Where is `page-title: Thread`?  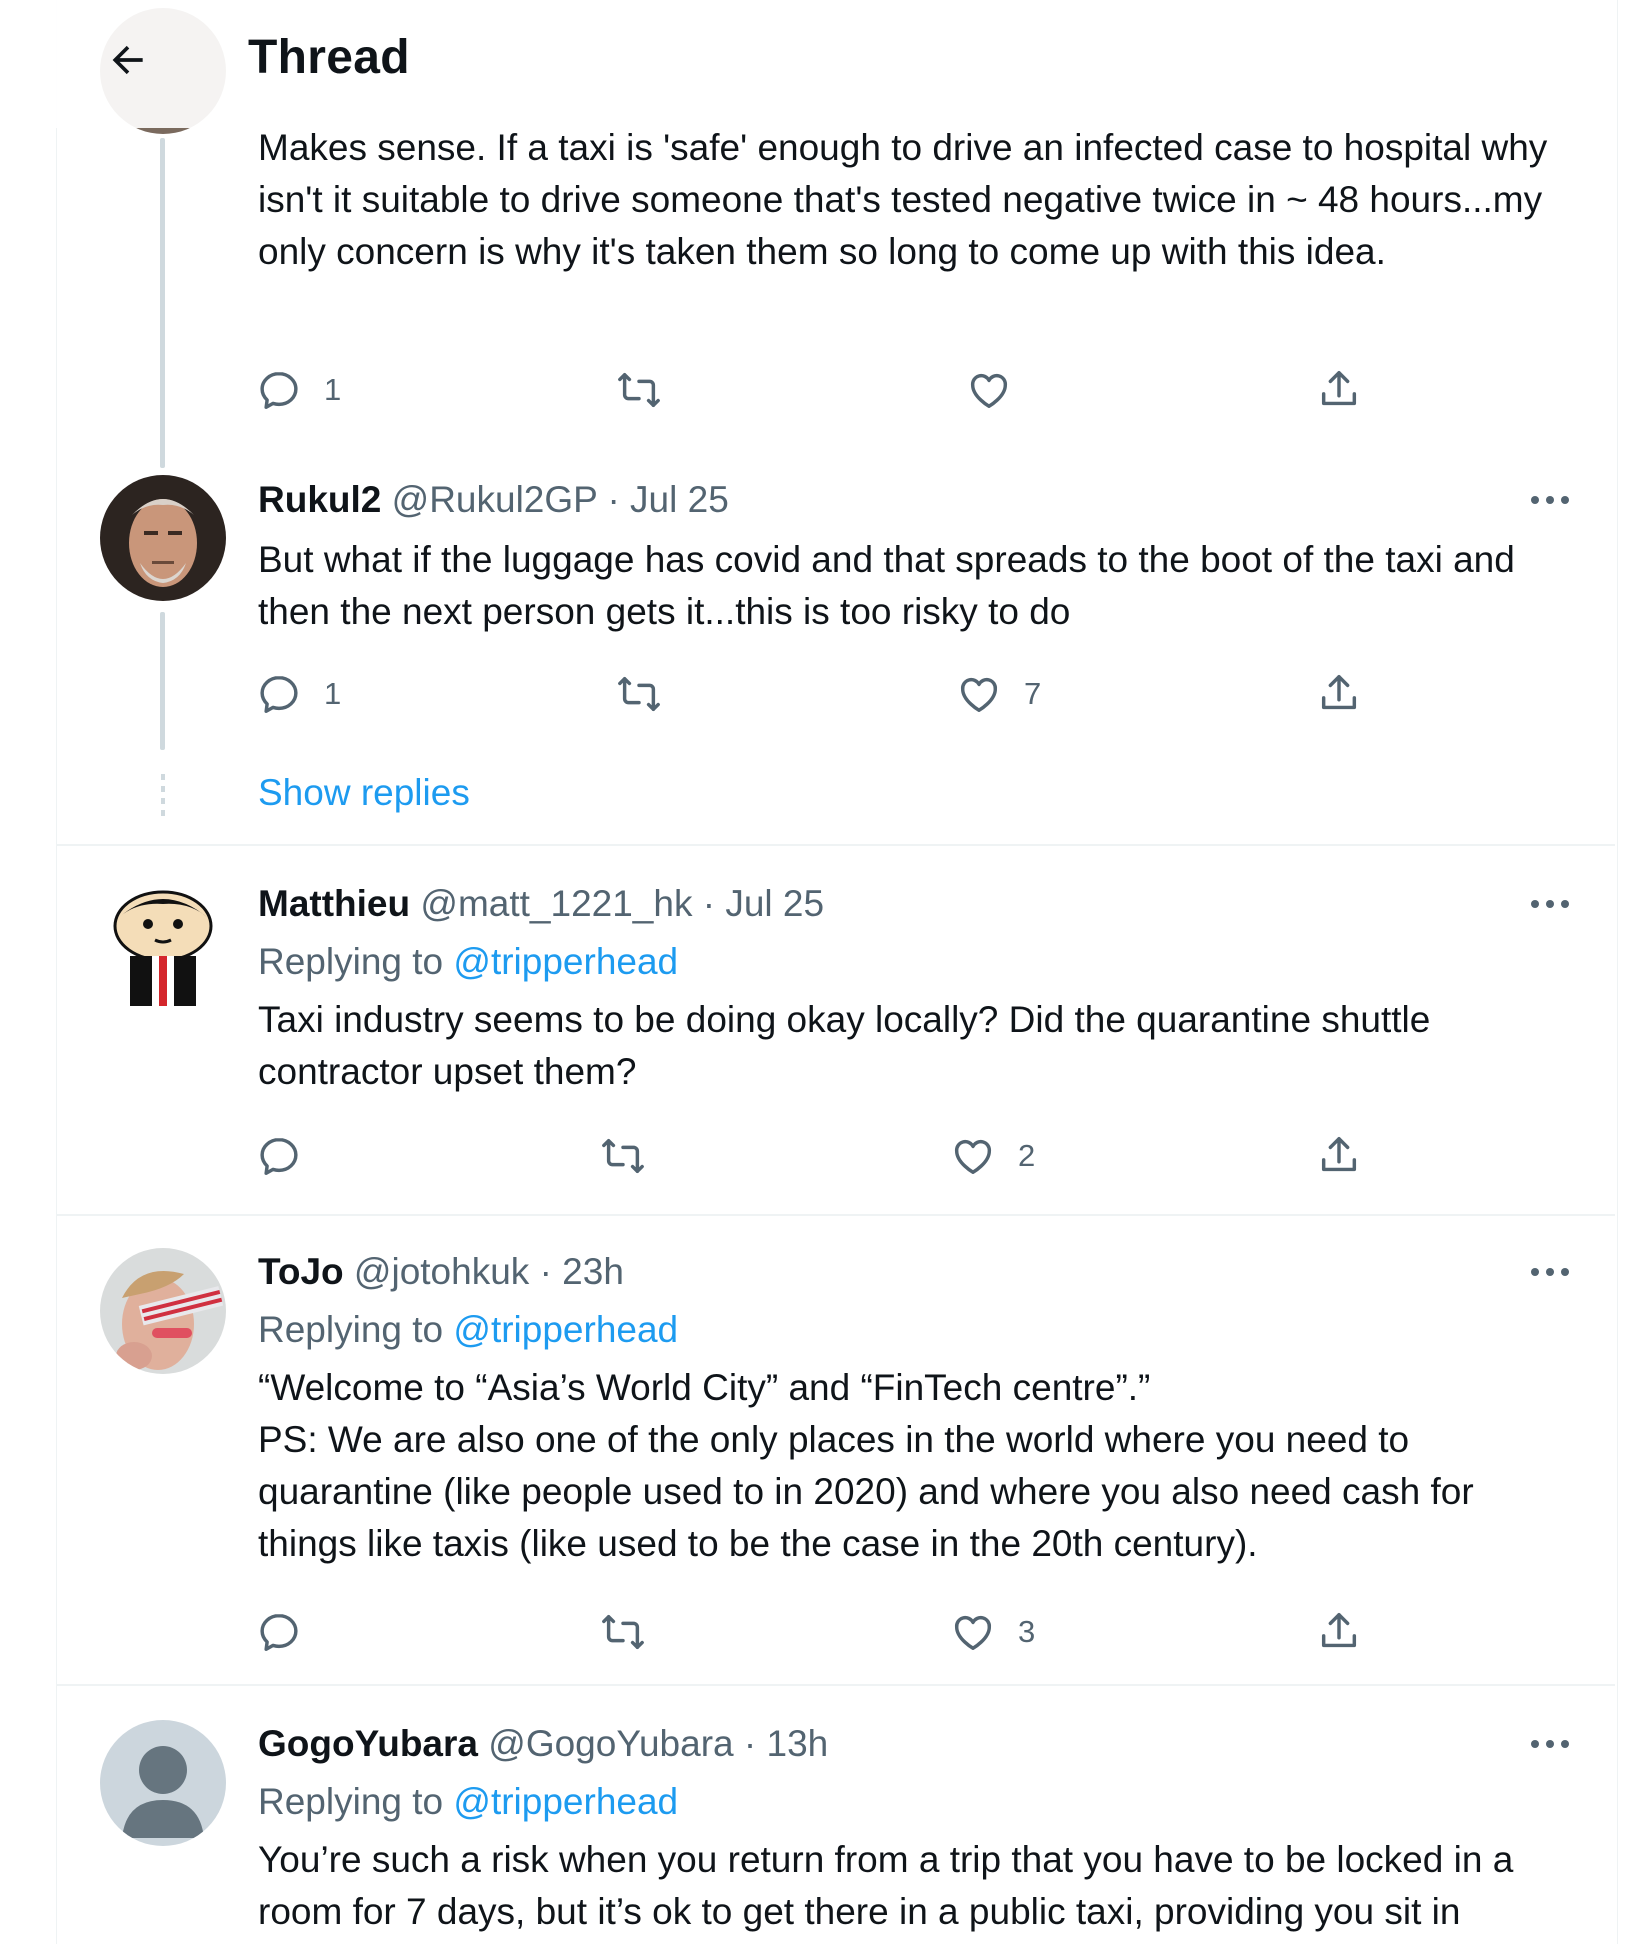 page-title: Thread is located at coordinates (329, 57).